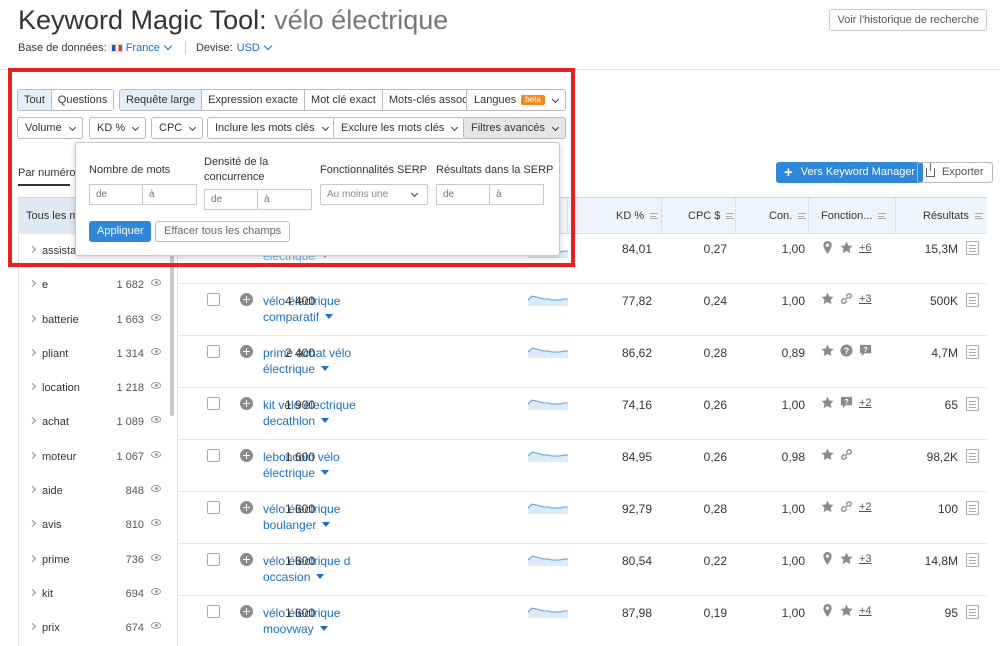  I want to click on serp-features-select: Au moins une, so click(374, 194).